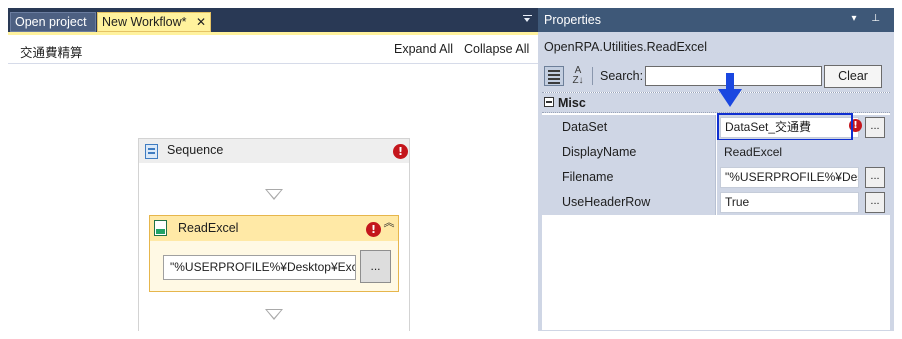 This screenshot has width=902, height=339. Describe the element at coordinates (201, 22) in the screenshot. I see `close-tab-icon: ✕` at that location.